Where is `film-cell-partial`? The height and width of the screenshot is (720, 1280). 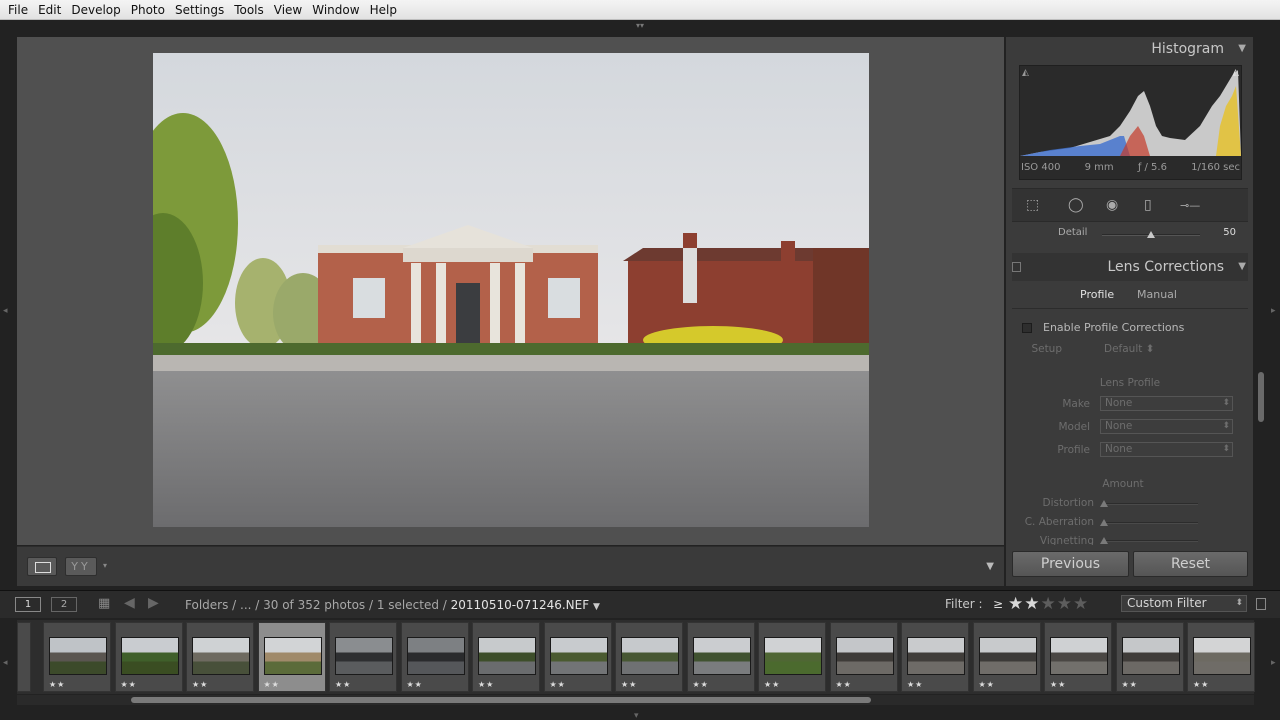
film-cell-partial is located at coordinates (24, 657).